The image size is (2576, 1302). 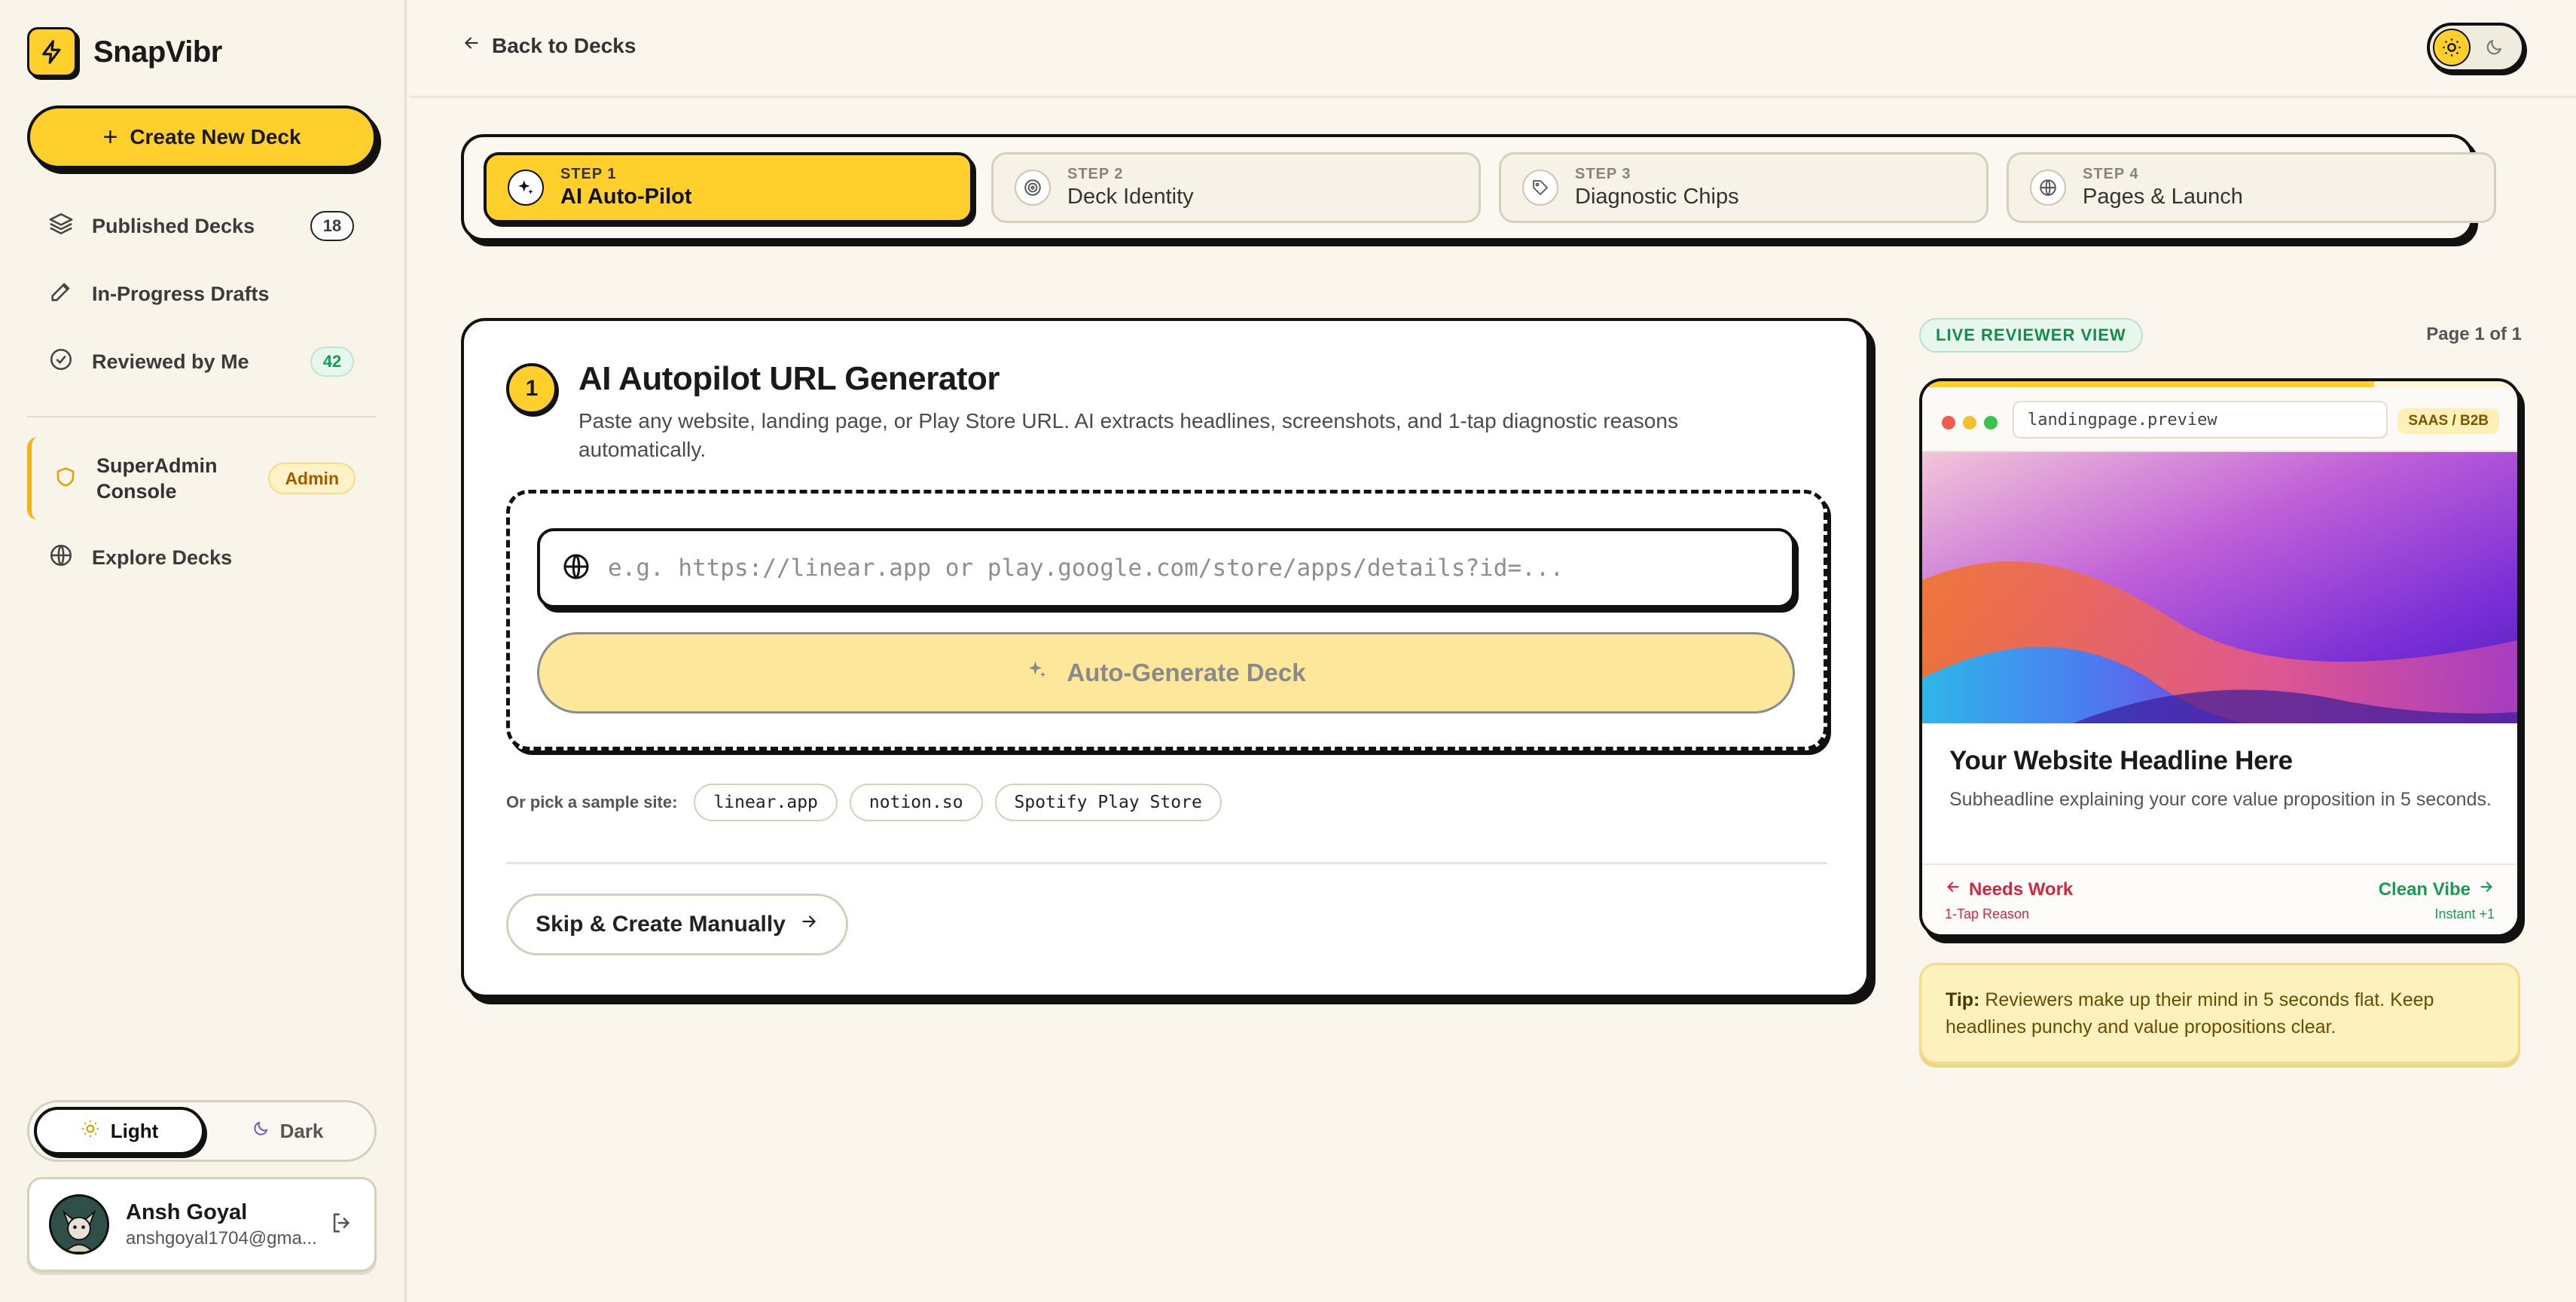 What do you see at coordinates (171, 361) in the screenshot?
I see `sidebar-item-label: Reviewed by Me` at bounding box center [171, 361].